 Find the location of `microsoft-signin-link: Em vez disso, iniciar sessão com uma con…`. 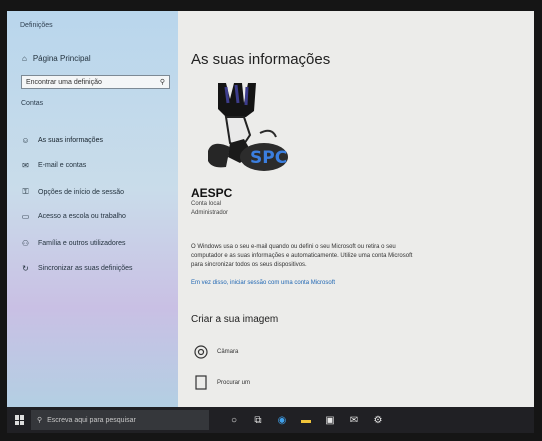

microsoft-signin-link: Em vez disso, iniciar sessão com uma con… is located at coordinates (263, 283).